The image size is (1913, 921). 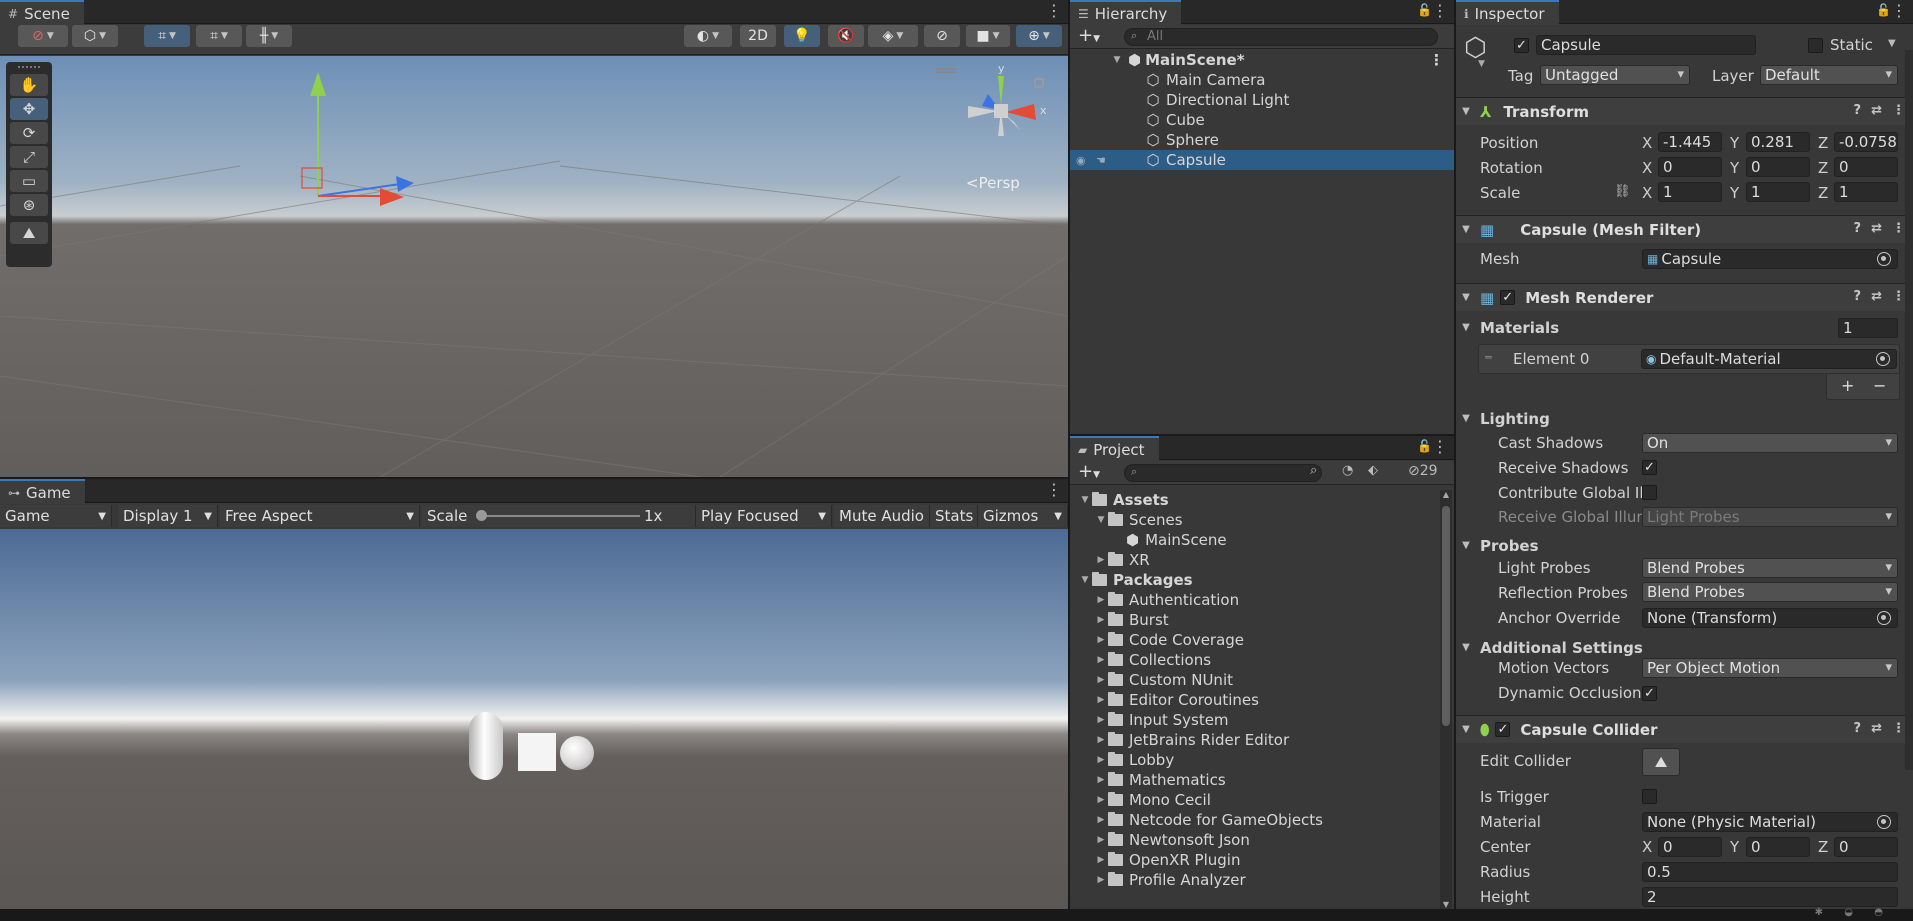 I want to click on tree-package-item: ▶ Collections, so click(x=1252, y=660).